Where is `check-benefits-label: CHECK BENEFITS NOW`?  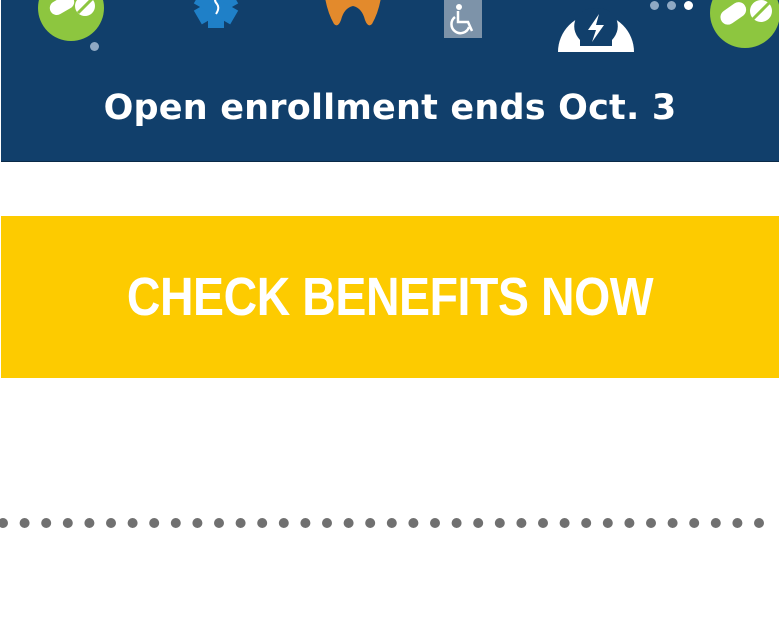
check-benefits-label: CHECK BENEFITS NOW is located at coordinates (390, 297).